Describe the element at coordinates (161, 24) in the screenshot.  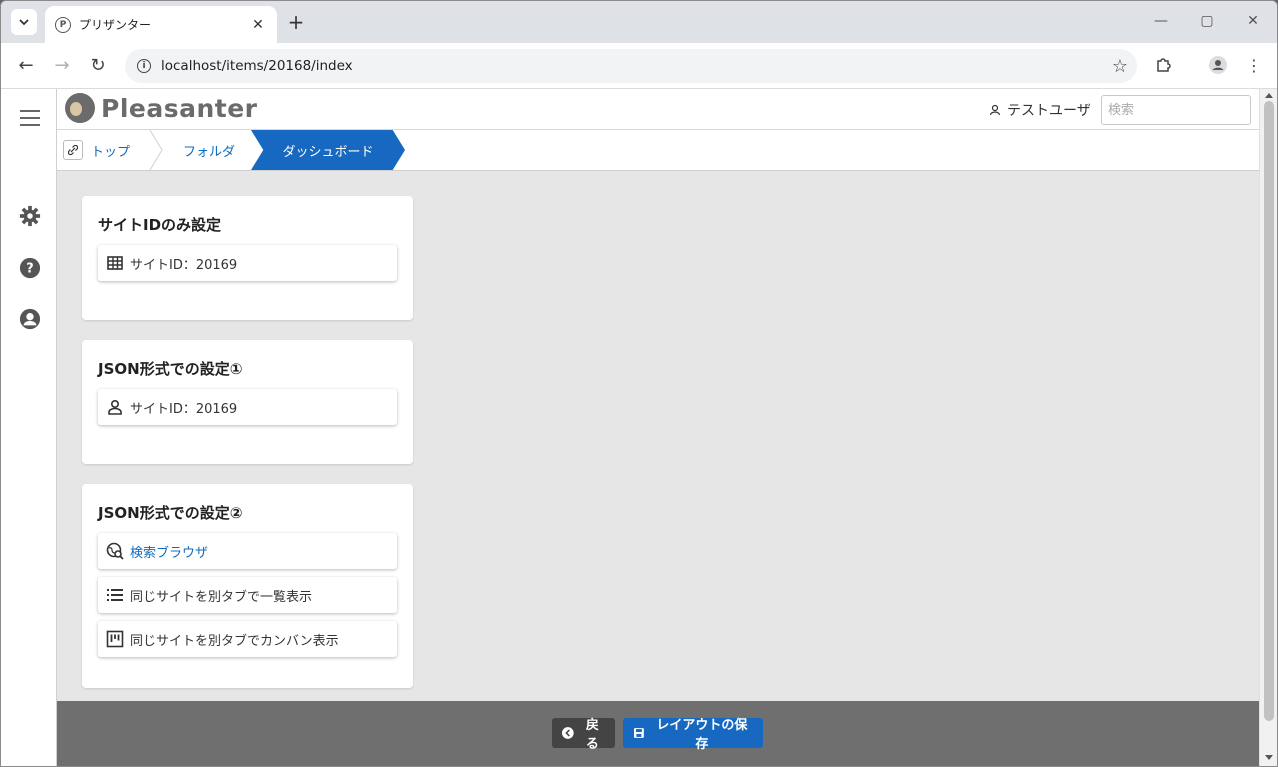
I see `browser-tab: P プリザンター ✕` at that location.